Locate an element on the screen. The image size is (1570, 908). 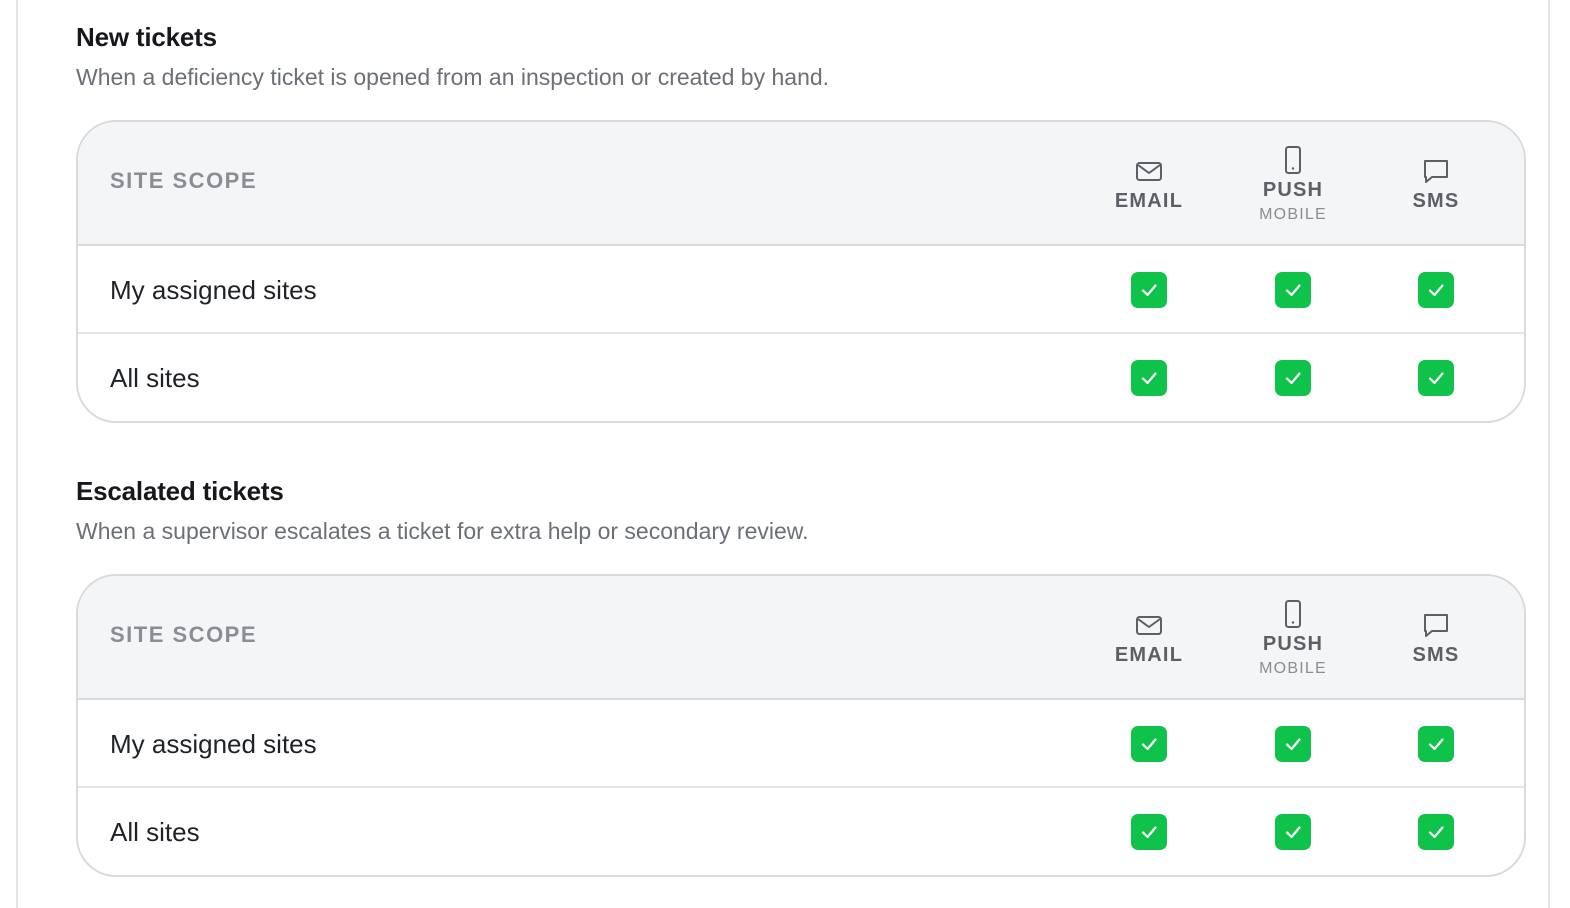
section-title: Escalated tickets is located at coordinates (180, 491).